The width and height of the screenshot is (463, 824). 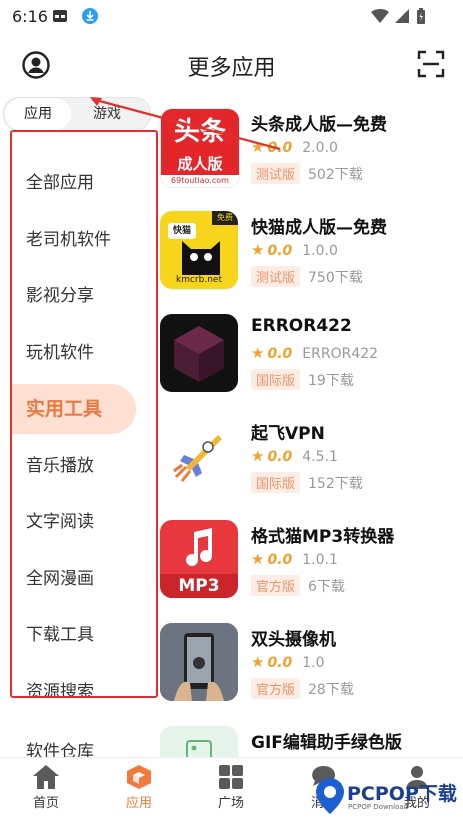 I want to click on rocket-graphic, so click(x=197, y=458).